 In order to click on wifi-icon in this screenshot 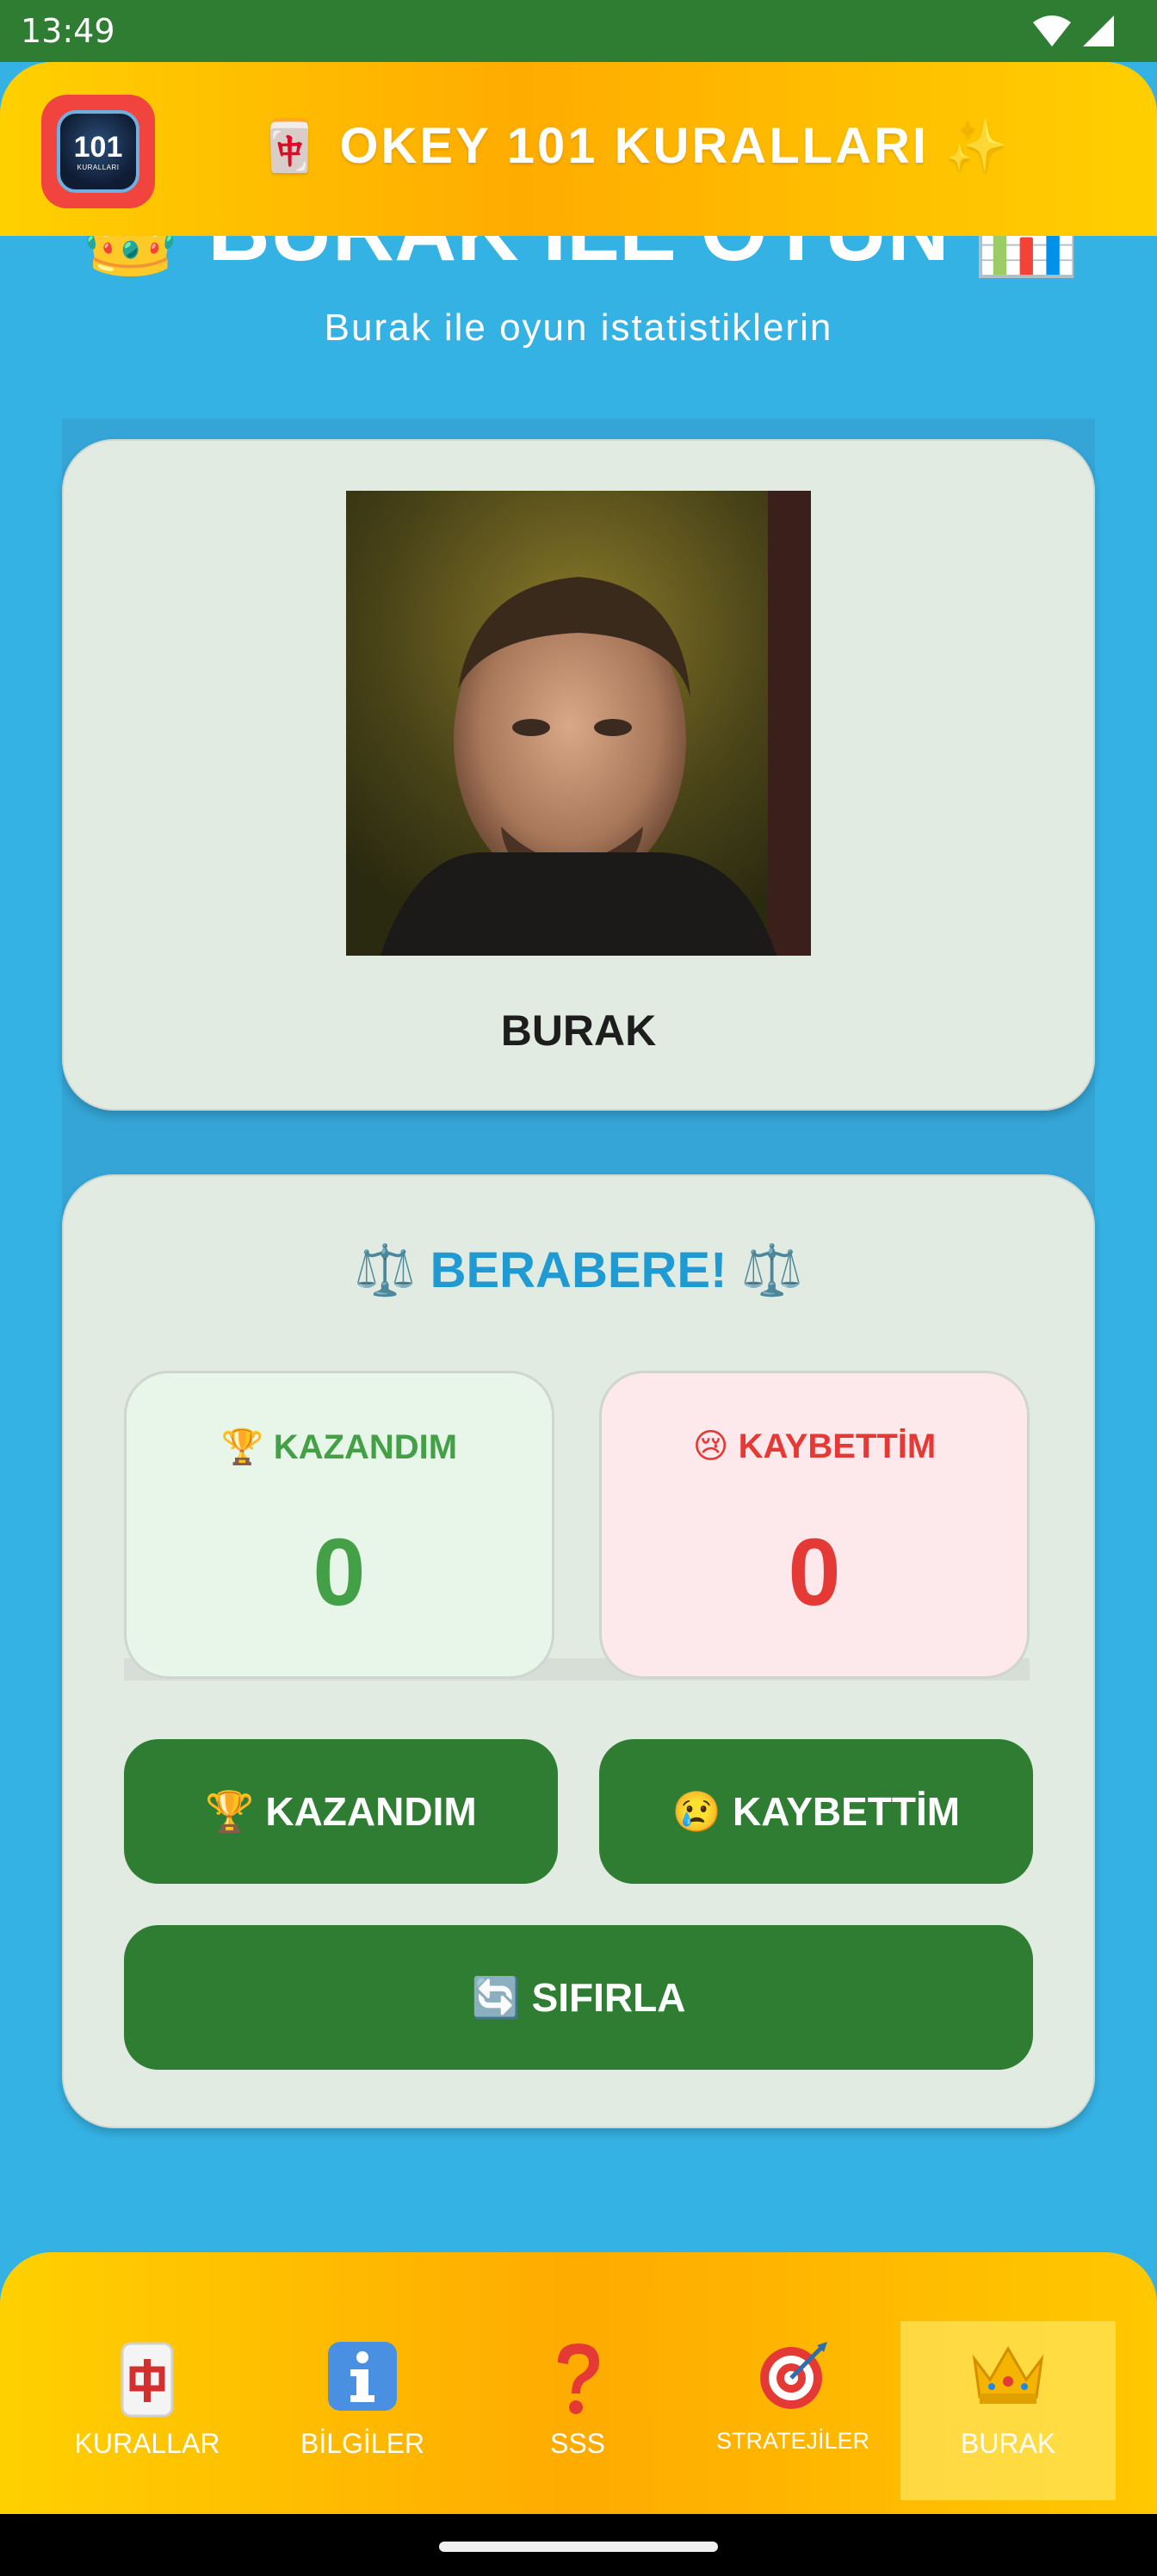, I will do `click(1052, 30)`.